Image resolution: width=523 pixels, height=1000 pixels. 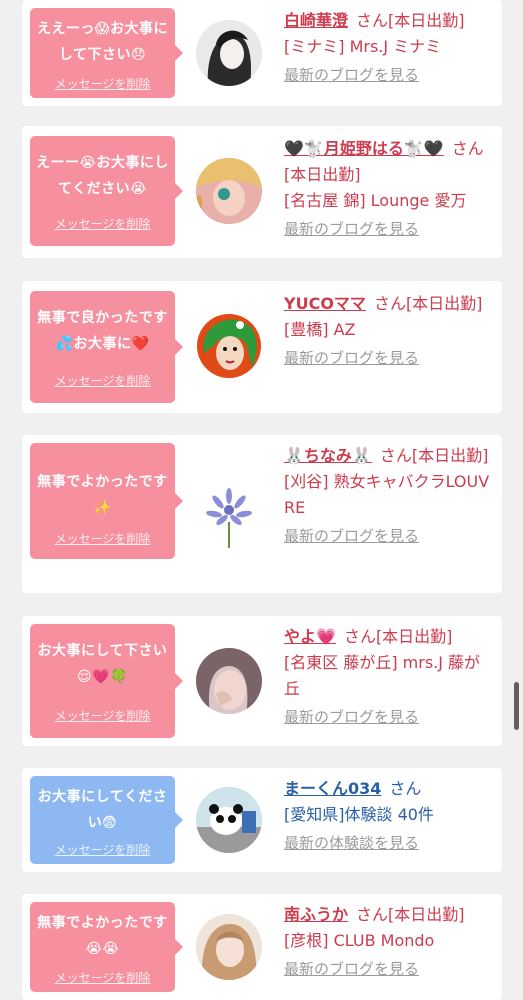 I want to click on user-name-link: 🐰ちなみ🐰, so click(x=328, y=455).